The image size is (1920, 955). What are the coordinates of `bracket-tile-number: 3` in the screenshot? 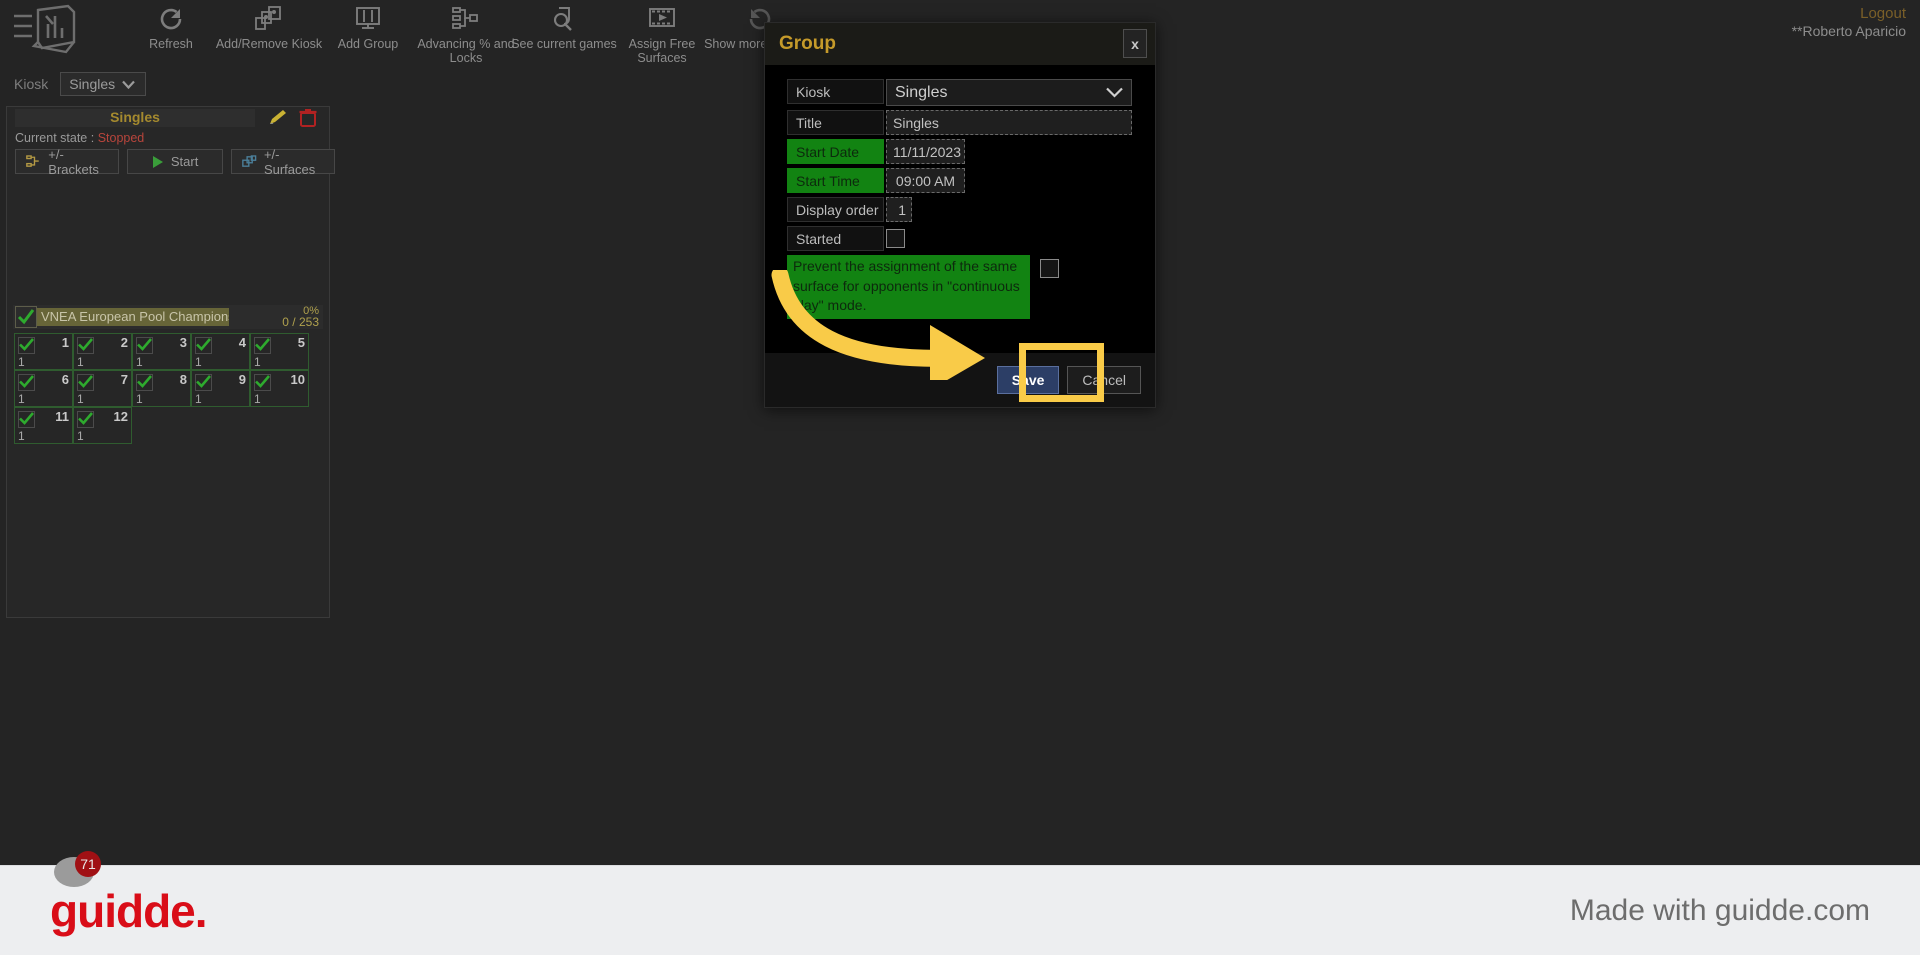 It's located at (183, 342).